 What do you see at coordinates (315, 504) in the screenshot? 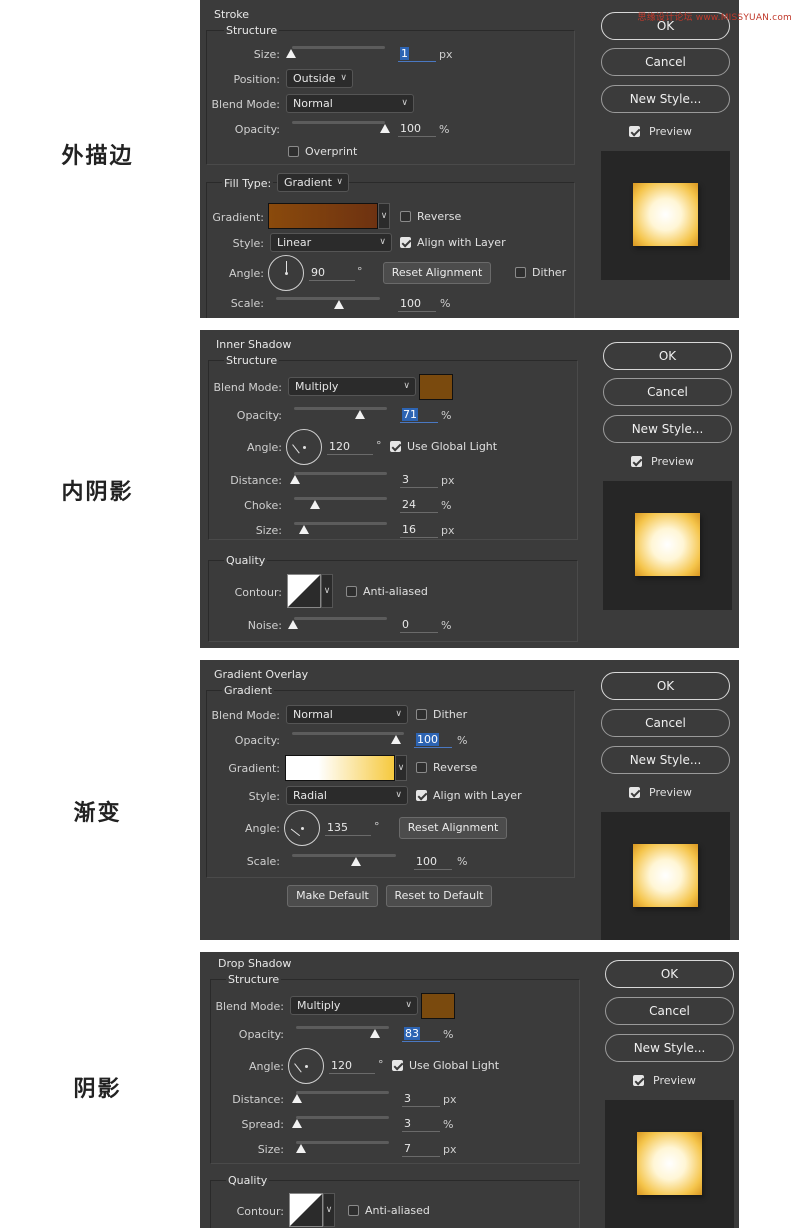
I see `choke-slider-thumb` at bounding box center [315, 504].